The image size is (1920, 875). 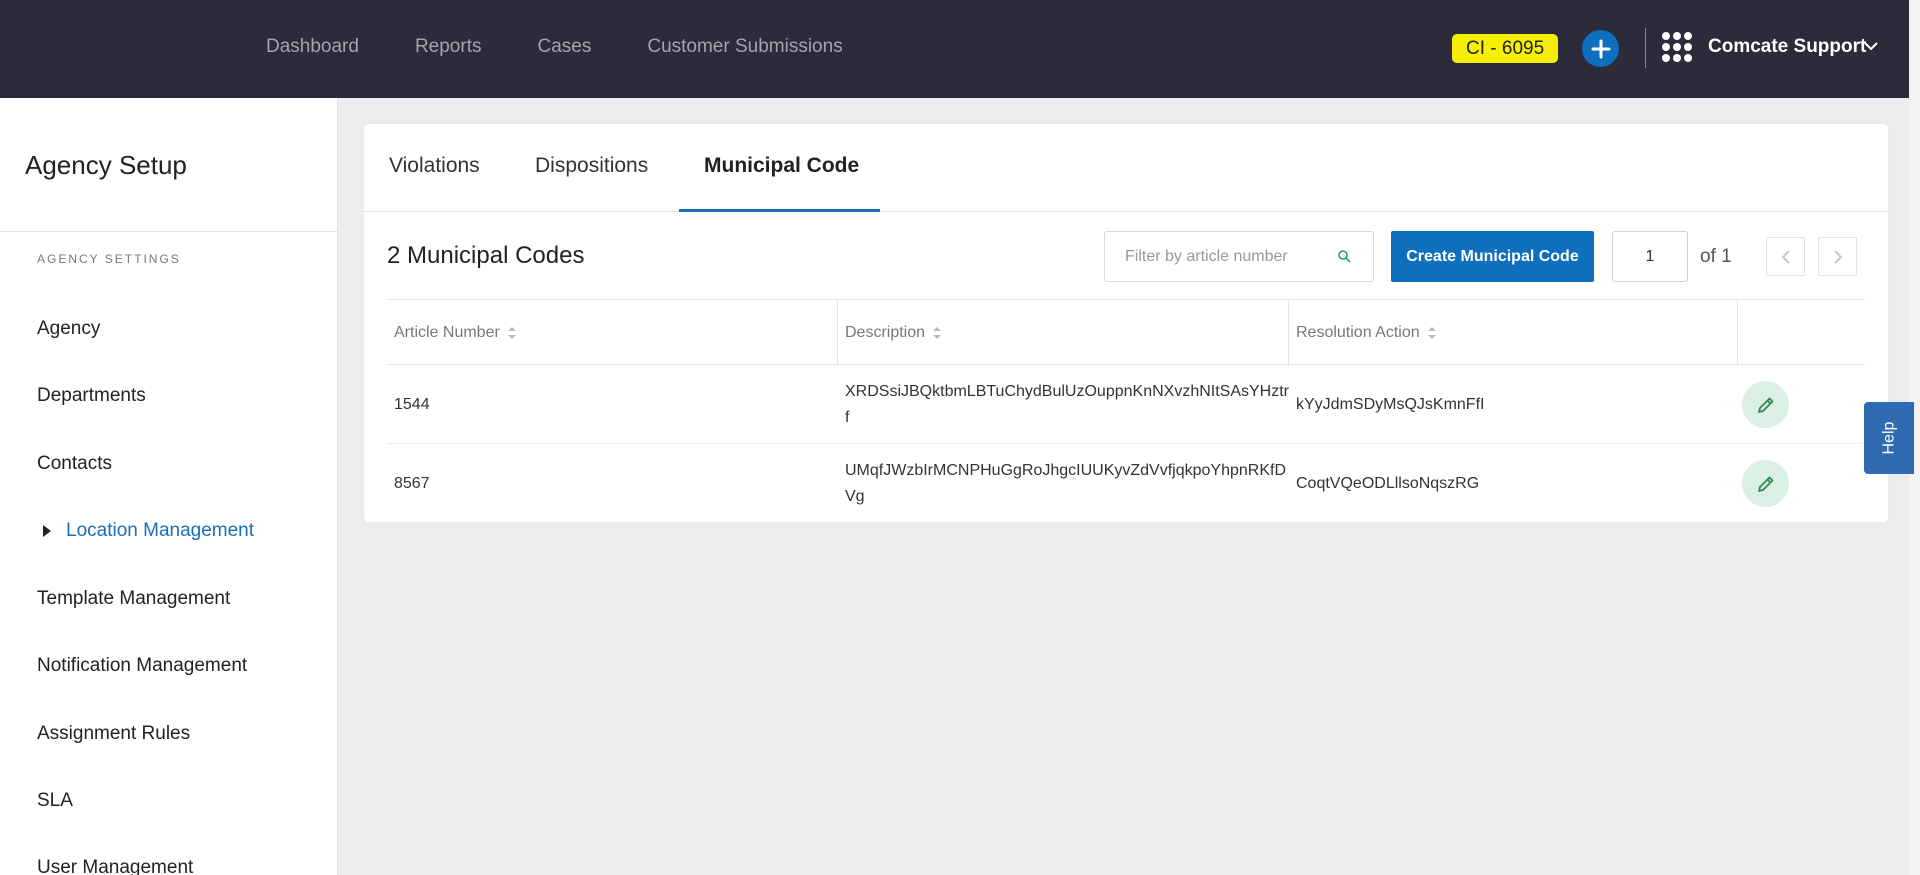 What do you see at coordinates (486, 255) in the screenshot?
I see `results-count: 2 Municipal Codes` at bounding box center [486, 255].